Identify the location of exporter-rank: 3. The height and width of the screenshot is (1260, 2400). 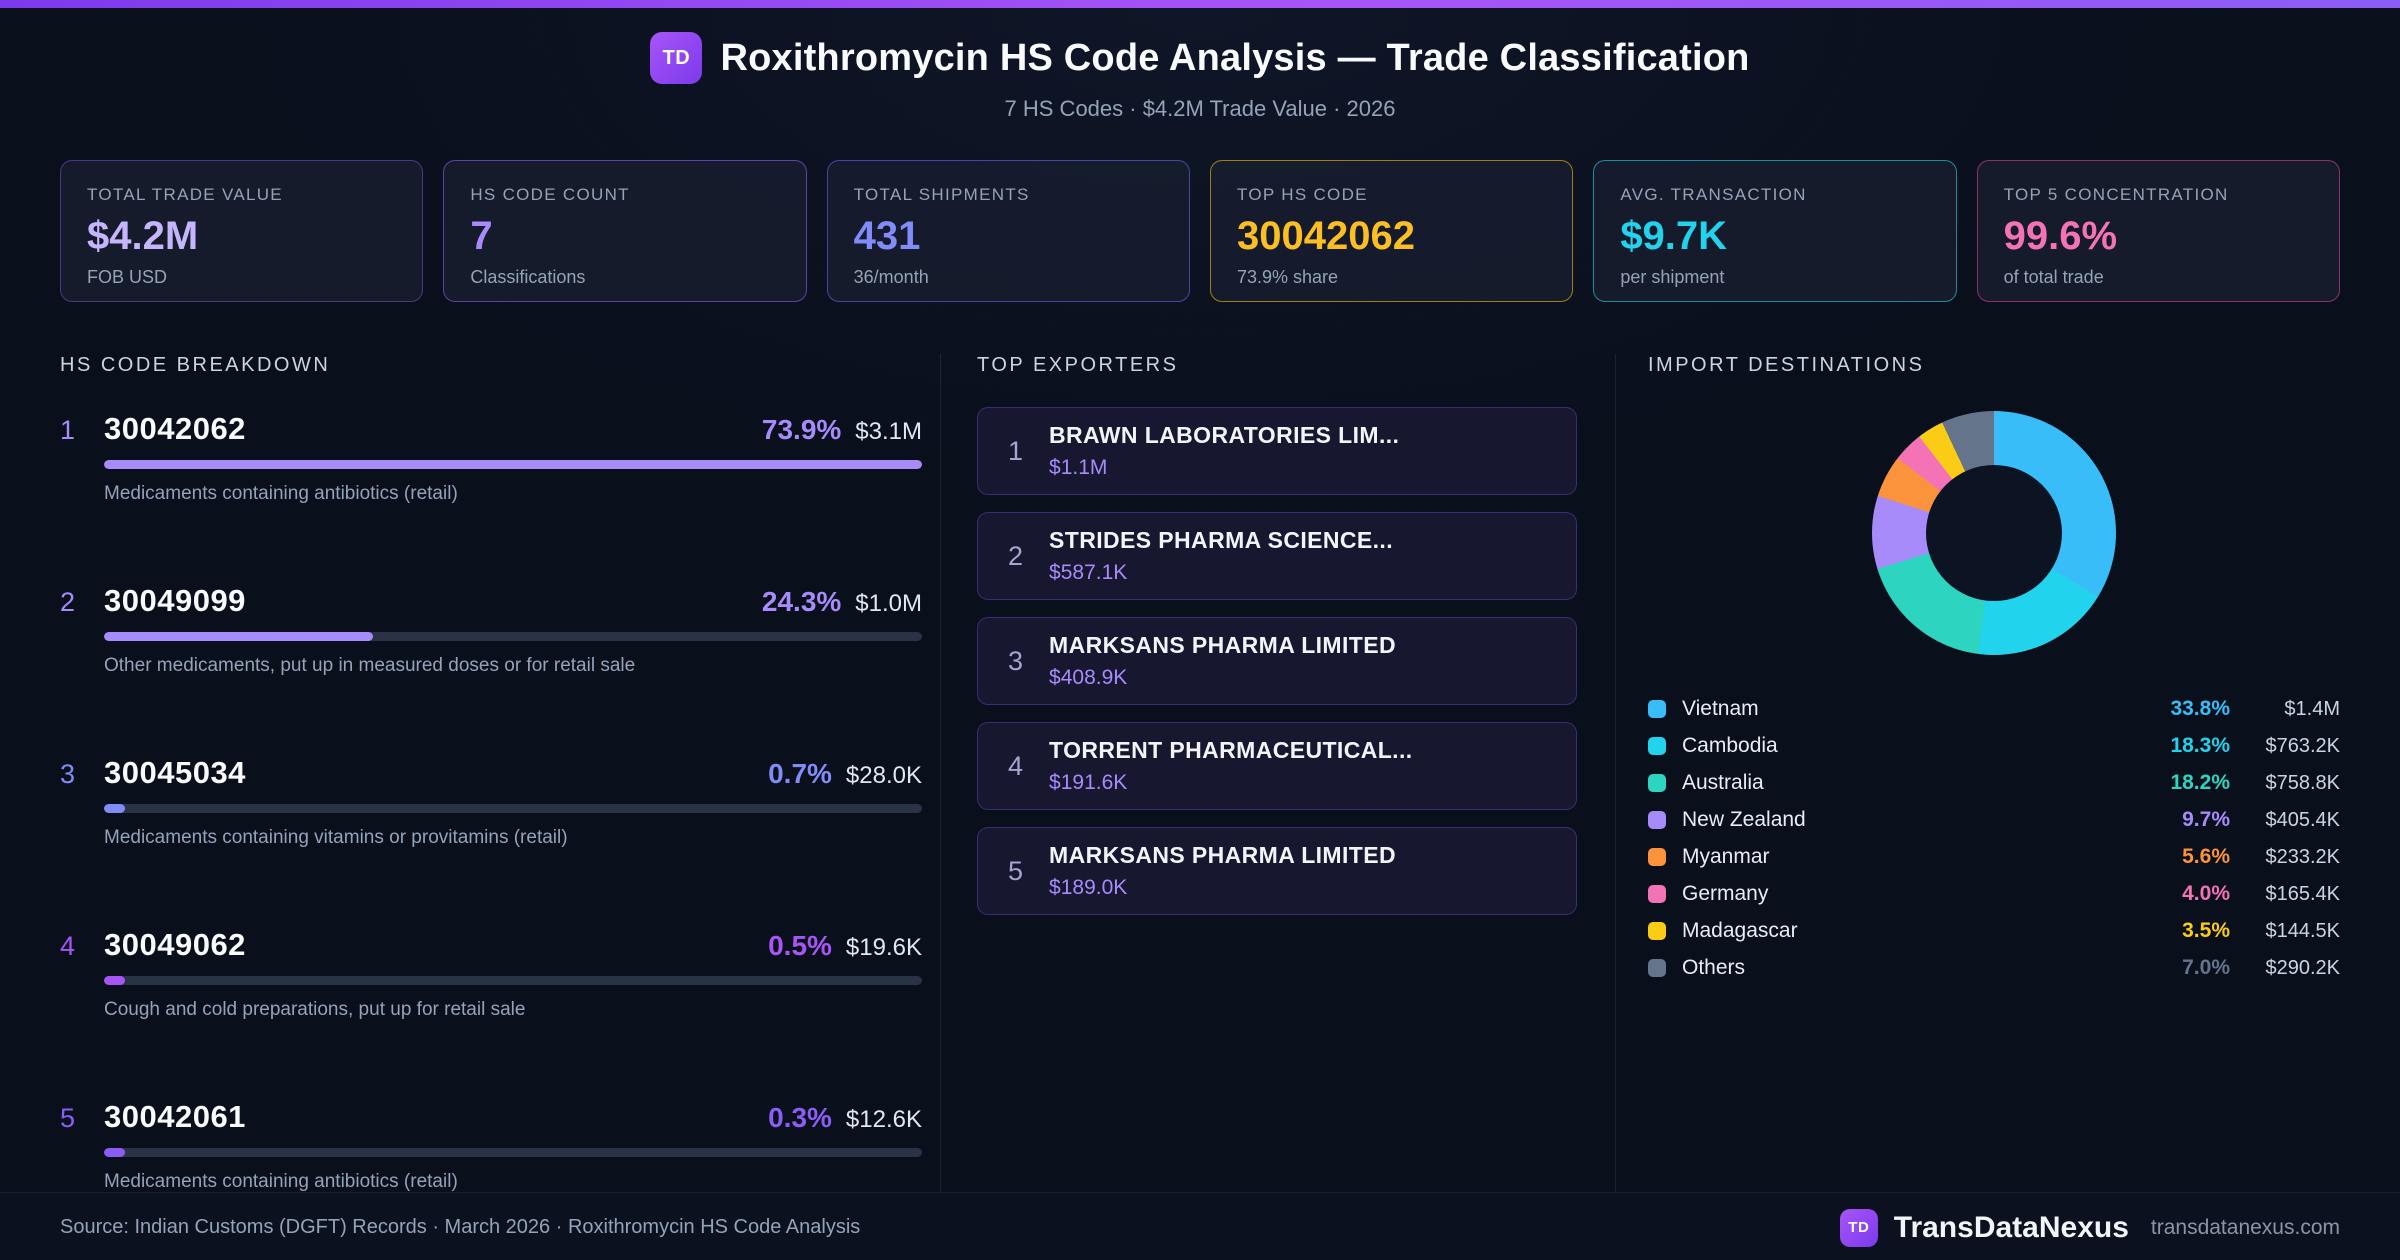
(1016, 660).